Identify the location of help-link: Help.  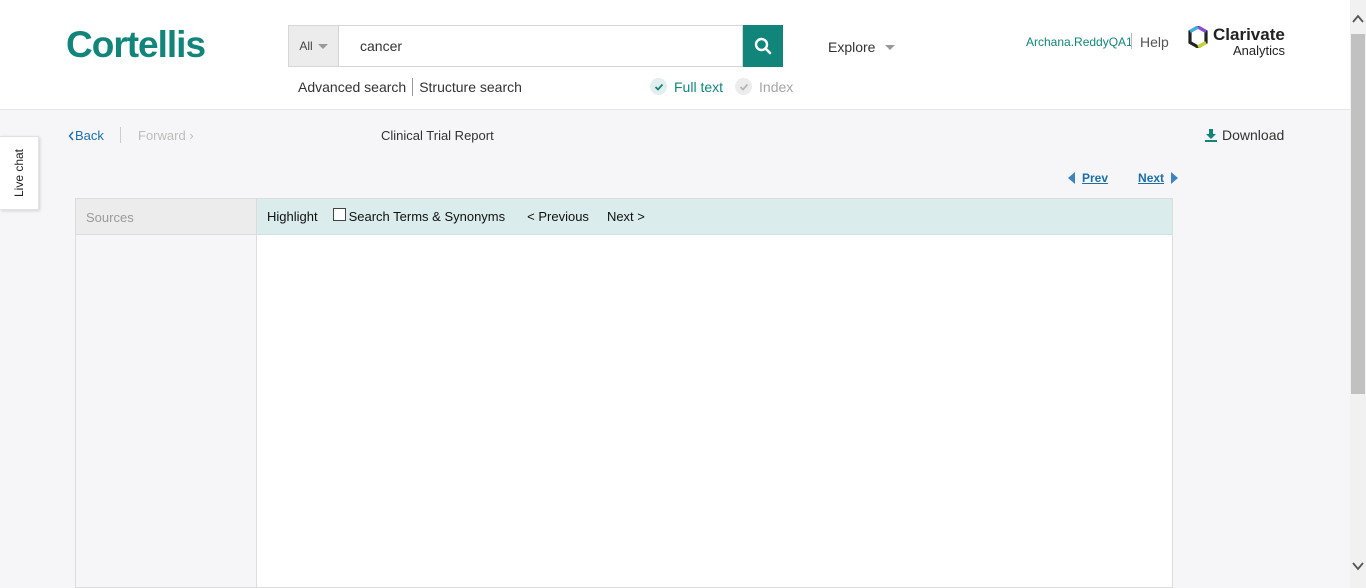
(1154, 42).